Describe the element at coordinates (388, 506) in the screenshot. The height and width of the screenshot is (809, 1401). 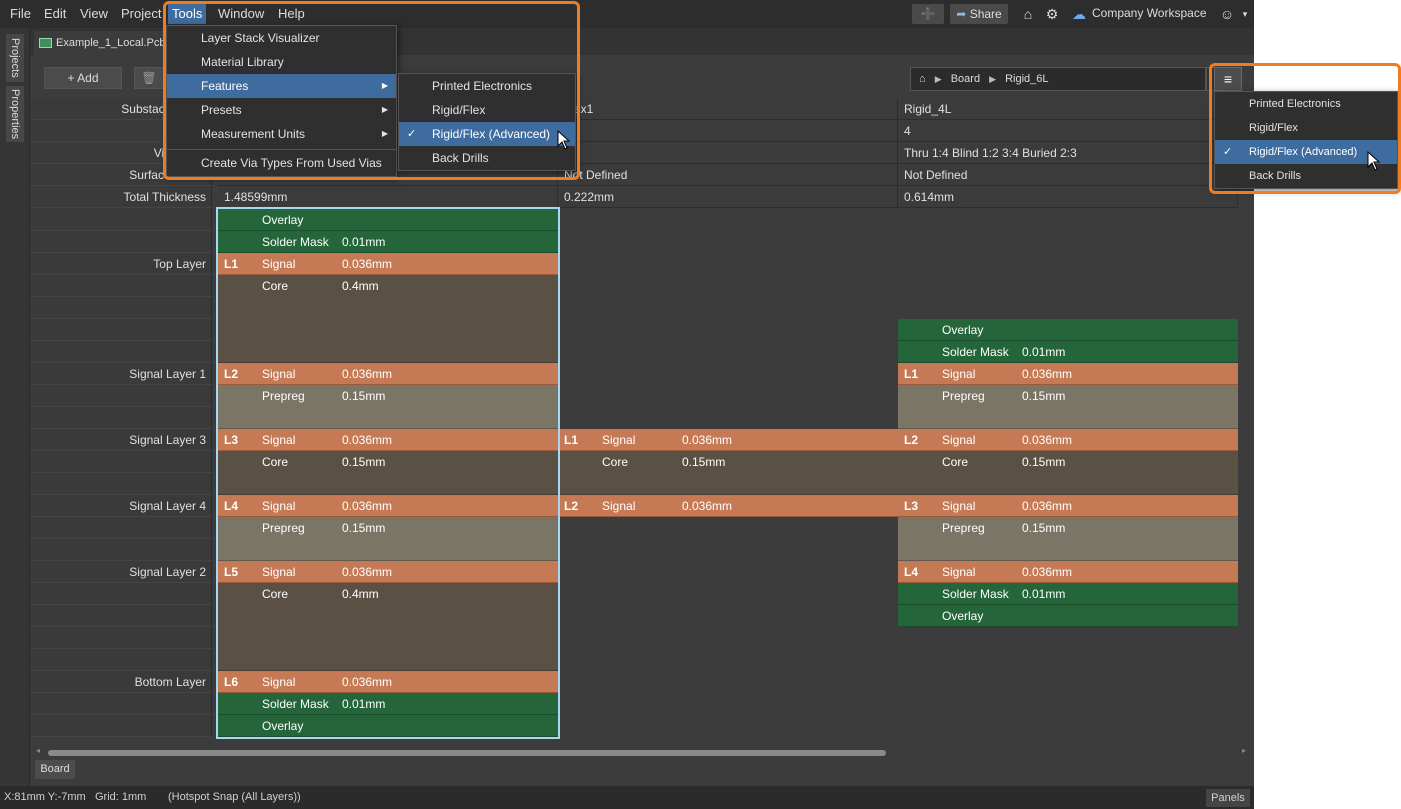
I see `rigid6l-layer-signal: L4 Signal 0.036mm` at that location.